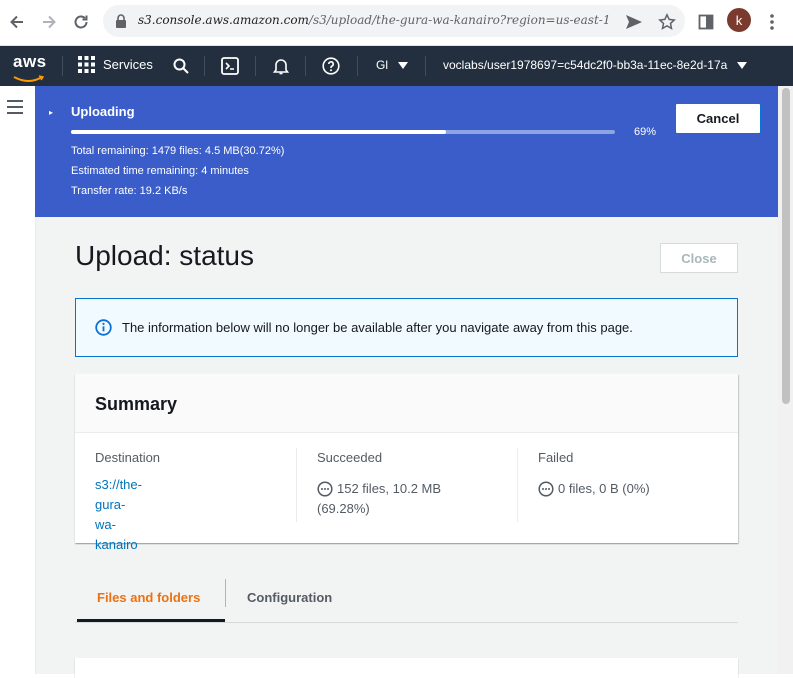 The width and height of the screenshot is (793, 678). I want to click on back-button, so click(17, 22).